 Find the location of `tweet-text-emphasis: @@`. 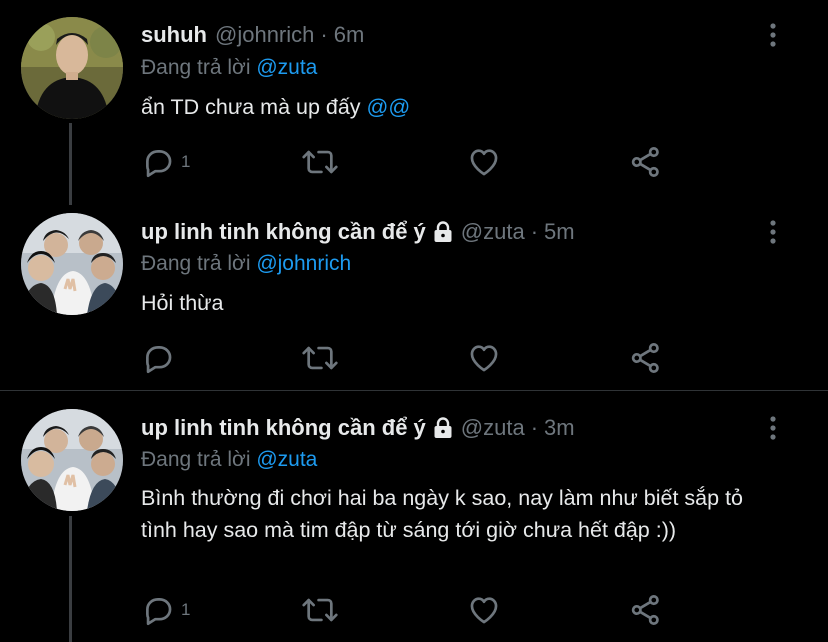

tweet-text-emphasis: @@ is located at coordinates (388, 107).